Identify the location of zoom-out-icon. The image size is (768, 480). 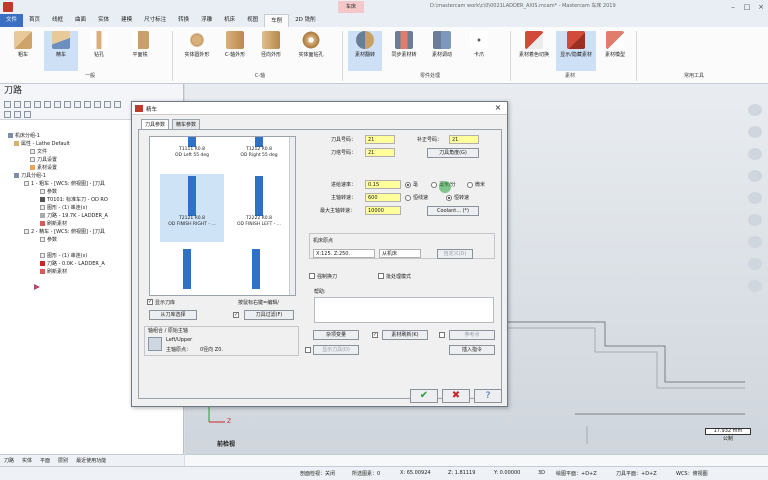
(755, 132).